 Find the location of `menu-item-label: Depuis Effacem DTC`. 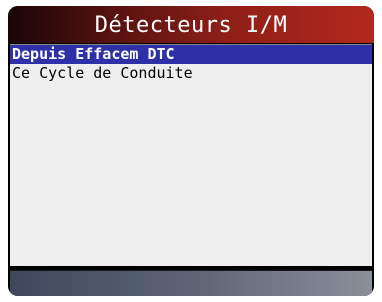

menu-item-label: Depuis Effacem DTC is located at coordinates (93, 54).